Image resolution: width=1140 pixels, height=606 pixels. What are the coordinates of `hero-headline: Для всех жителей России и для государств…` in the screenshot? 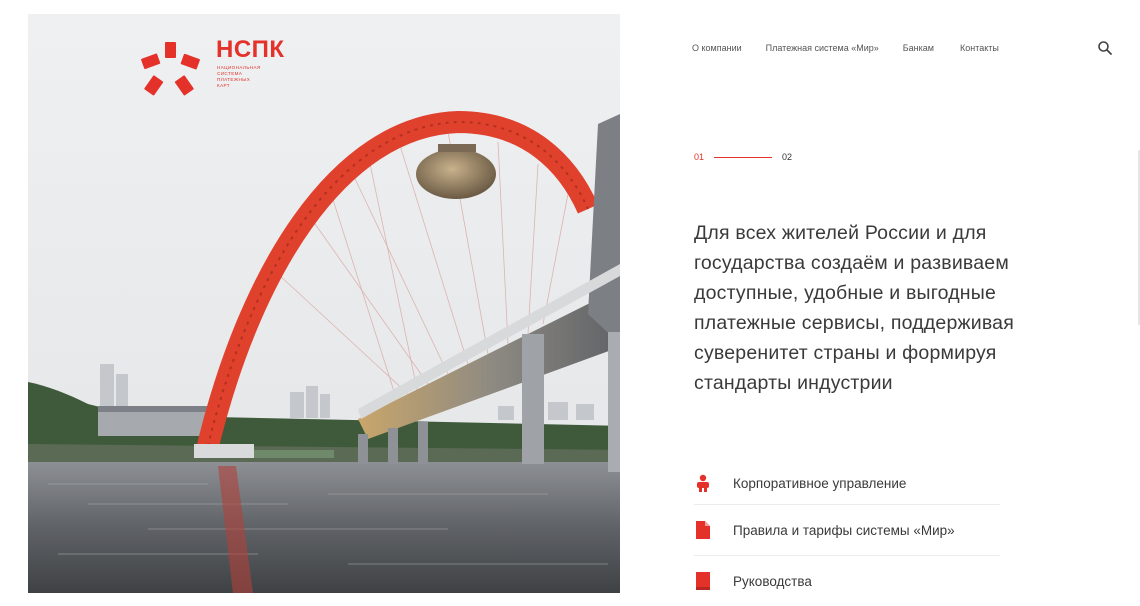 It's located at (854, 308).